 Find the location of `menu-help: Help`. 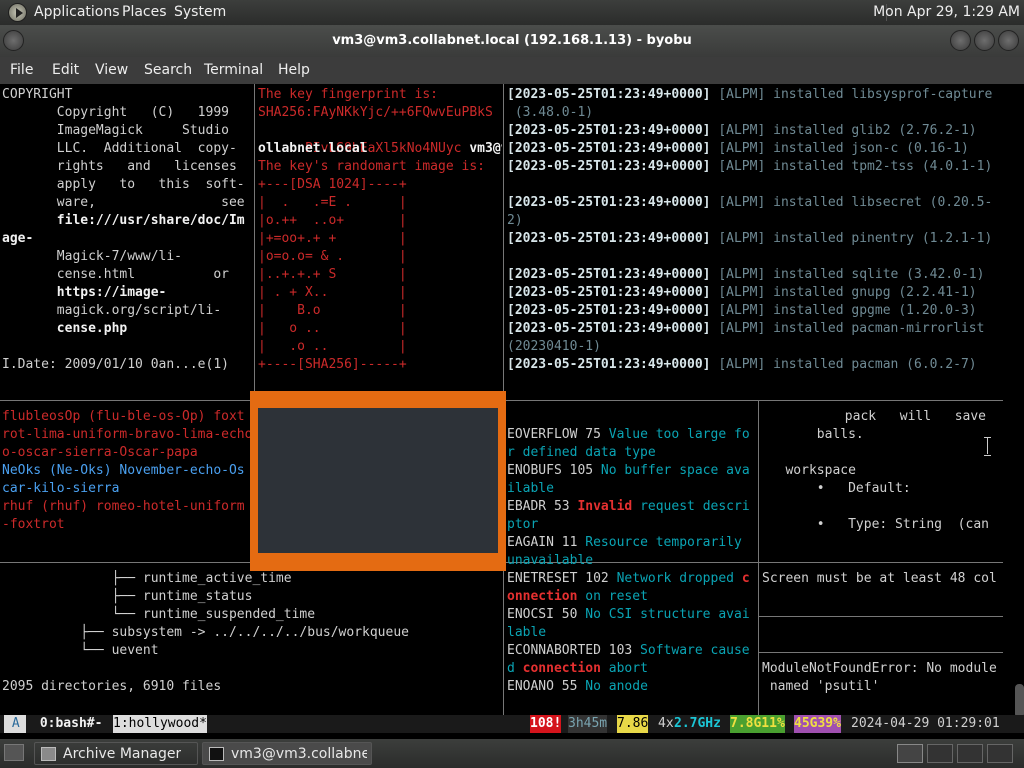

menu-help: Help is located at coordinates (294, 70).